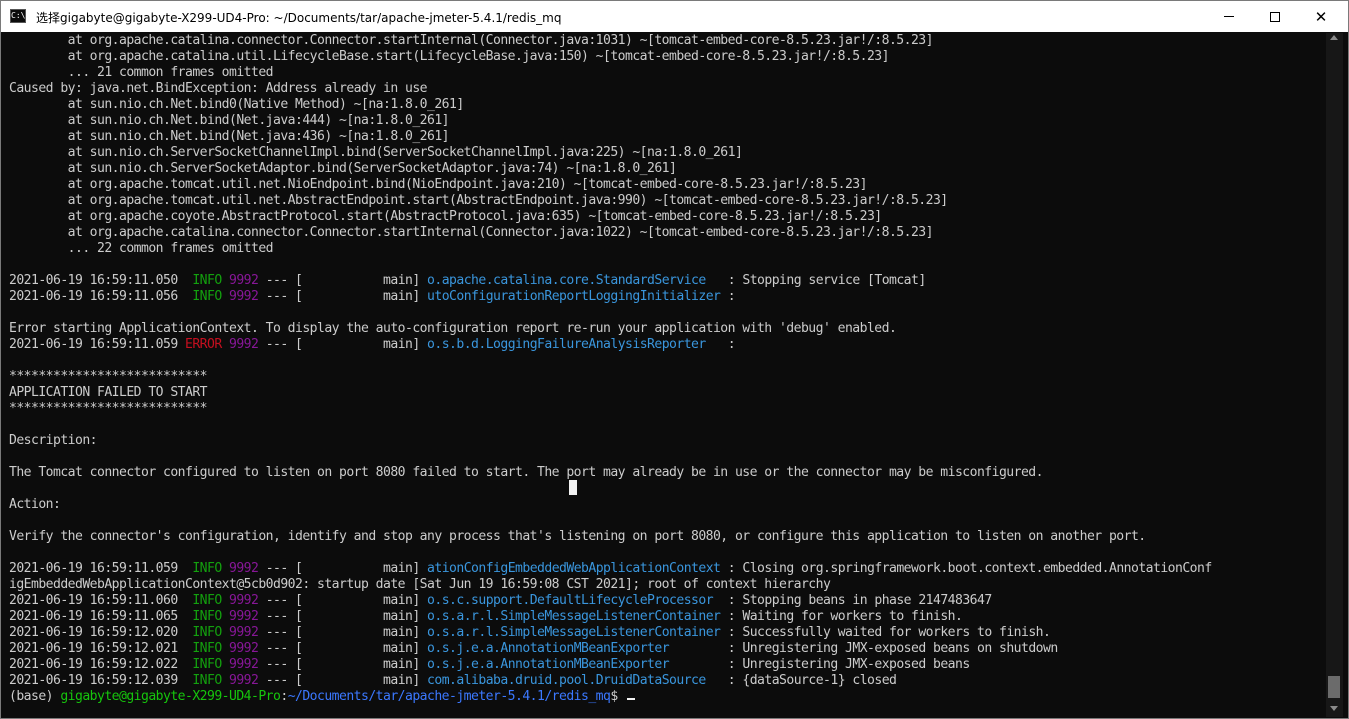 Image resolution: width=1349 pixels, height=719 pixels. What do you see at coordinates (667, 393) in the screenshot?
I see `terminal-line: APPLICATION FAILED TO START` at bounding box center [667, 393].